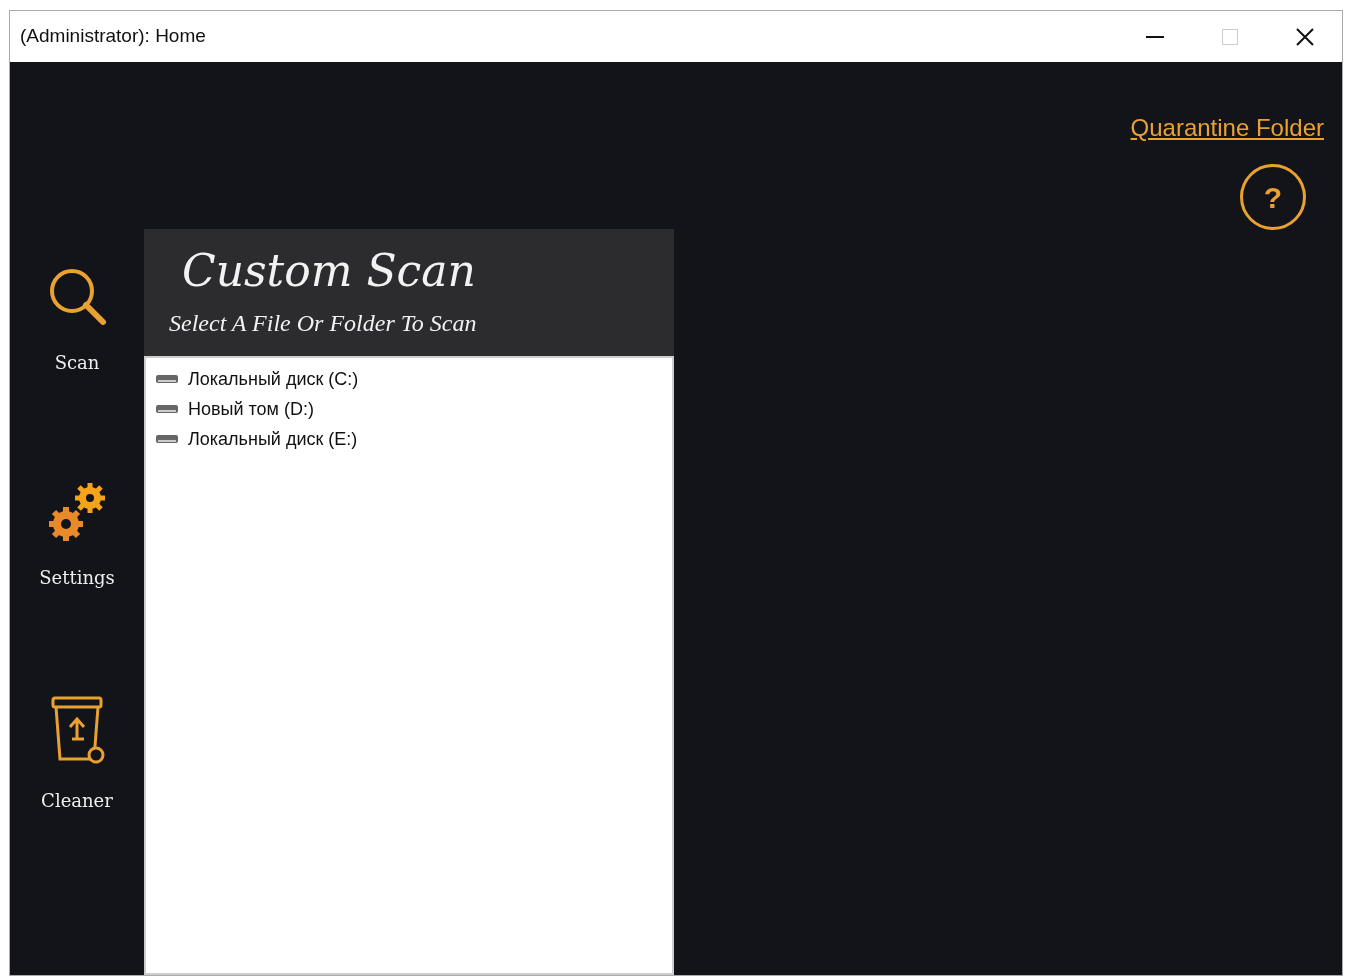 The image size is (1349, 976). Describe the element at coordinates (329, 271) in the screenshot. I see `panel-title: Custom Scan` at that location.